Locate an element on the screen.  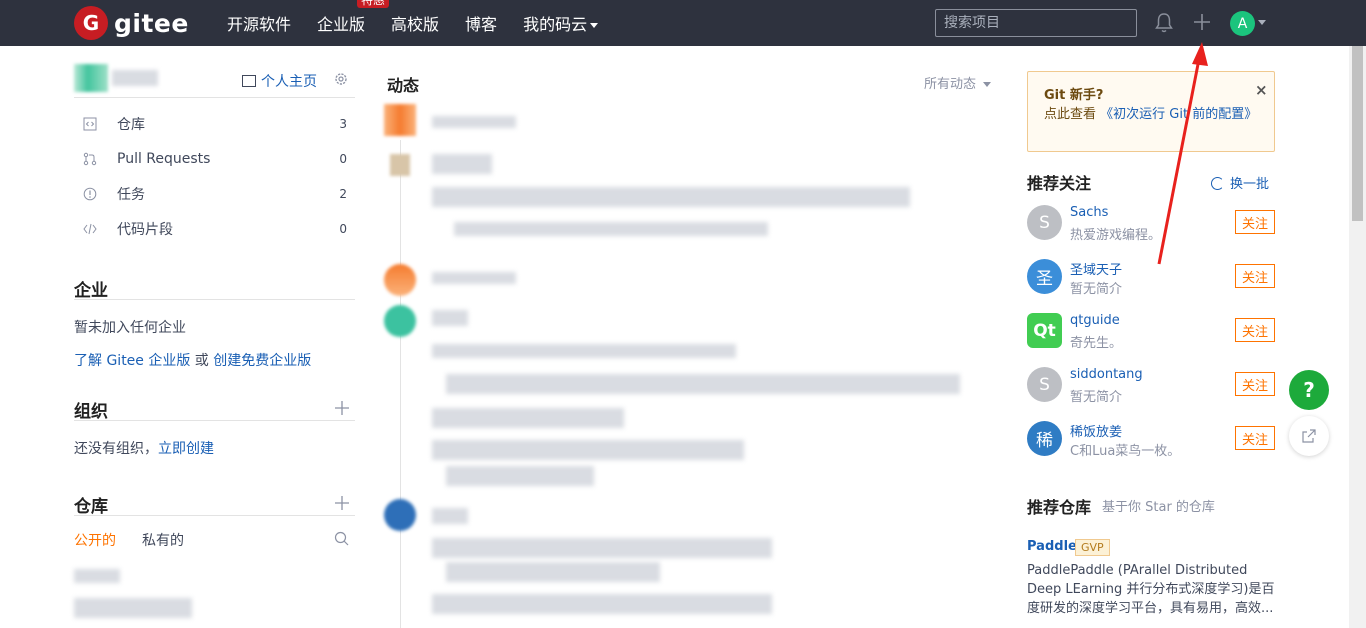
user-description: 奇先生。 is located at coordinates (1096, 343).